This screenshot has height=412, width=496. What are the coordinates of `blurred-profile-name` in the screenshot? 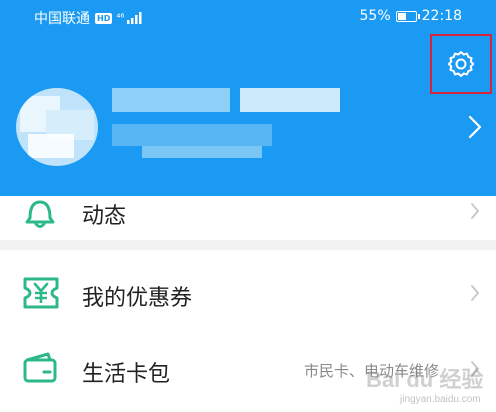 It's located at (227, 124).